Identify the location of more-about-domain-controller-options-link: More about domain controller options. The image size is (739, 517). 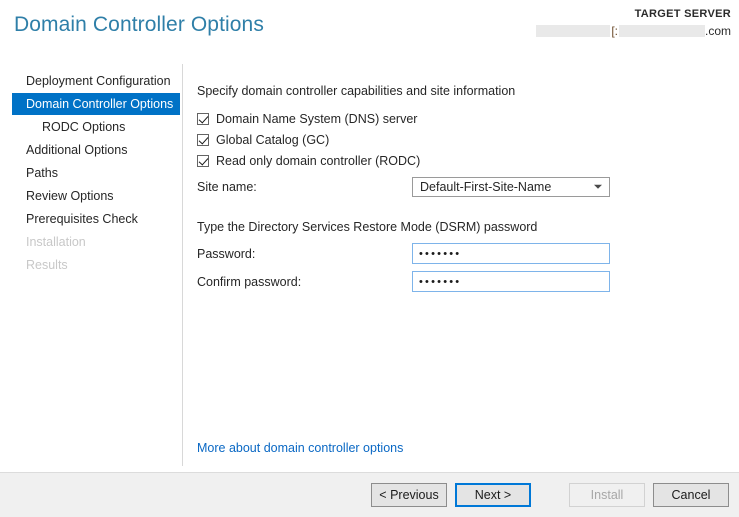
(300, 448).